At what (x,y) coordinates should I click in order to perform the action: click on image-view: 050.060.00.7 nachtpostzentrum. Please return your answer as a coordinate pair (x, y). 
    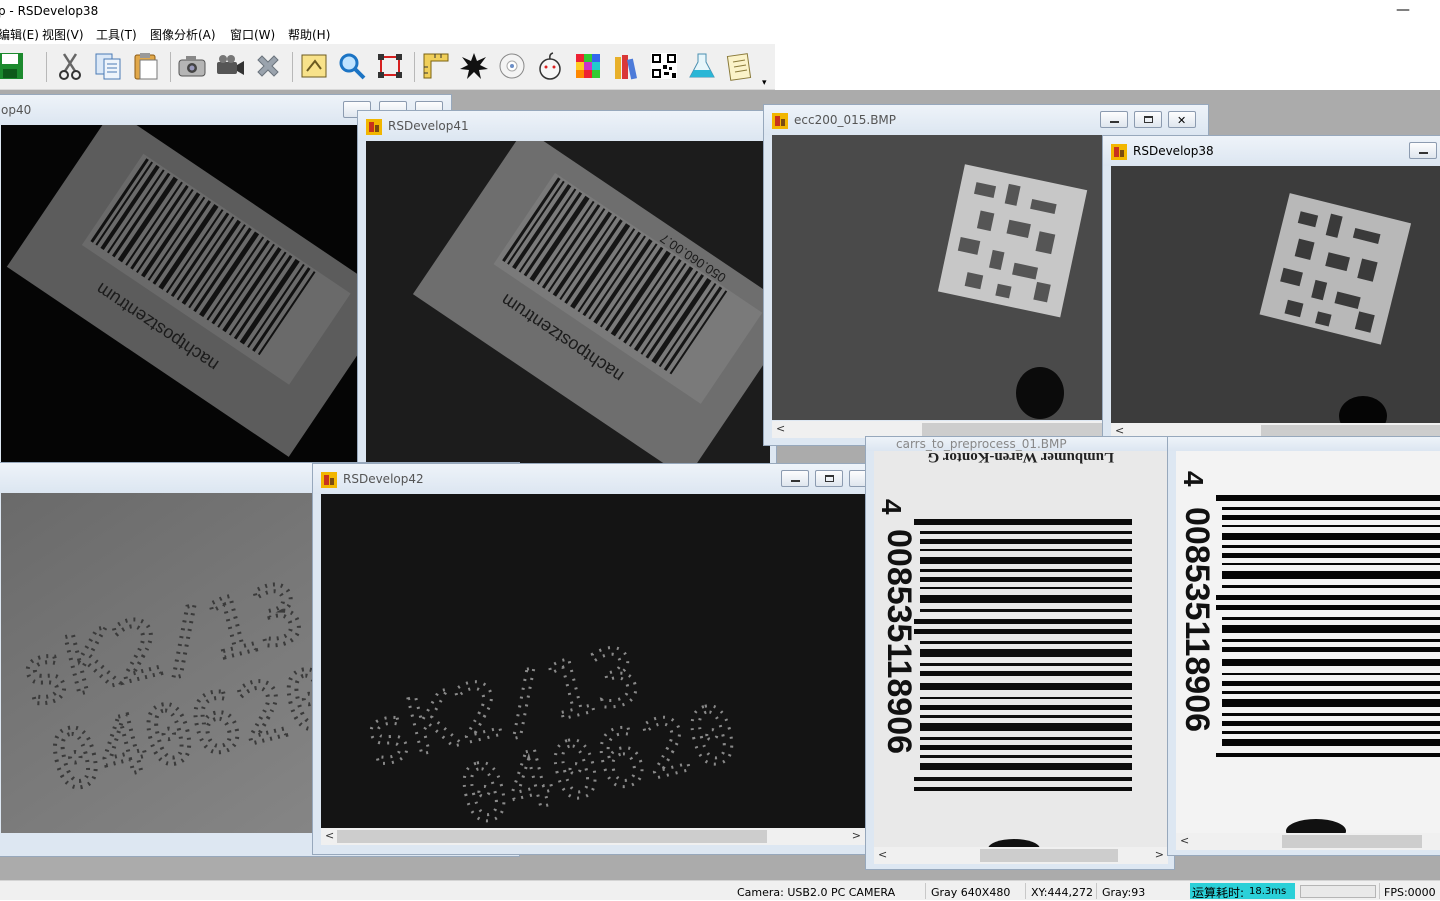
    Looking at the image, I should click on (568, 305).